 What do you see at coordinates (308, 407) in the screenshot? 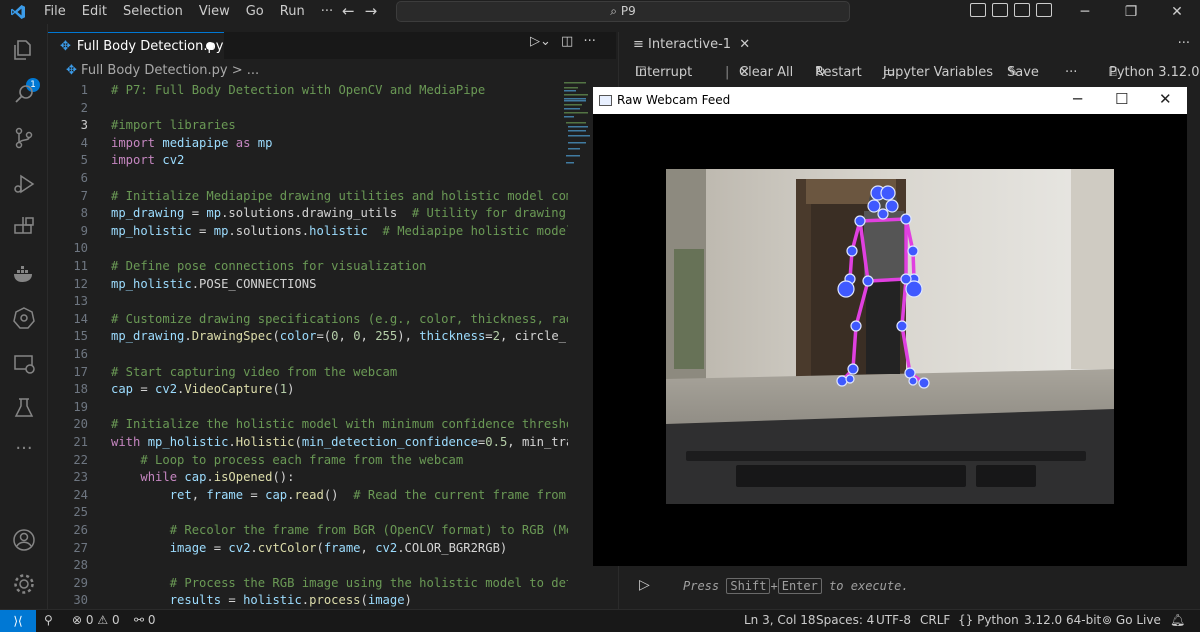
I see `code-line: 19` at bounding box center [308, 407].